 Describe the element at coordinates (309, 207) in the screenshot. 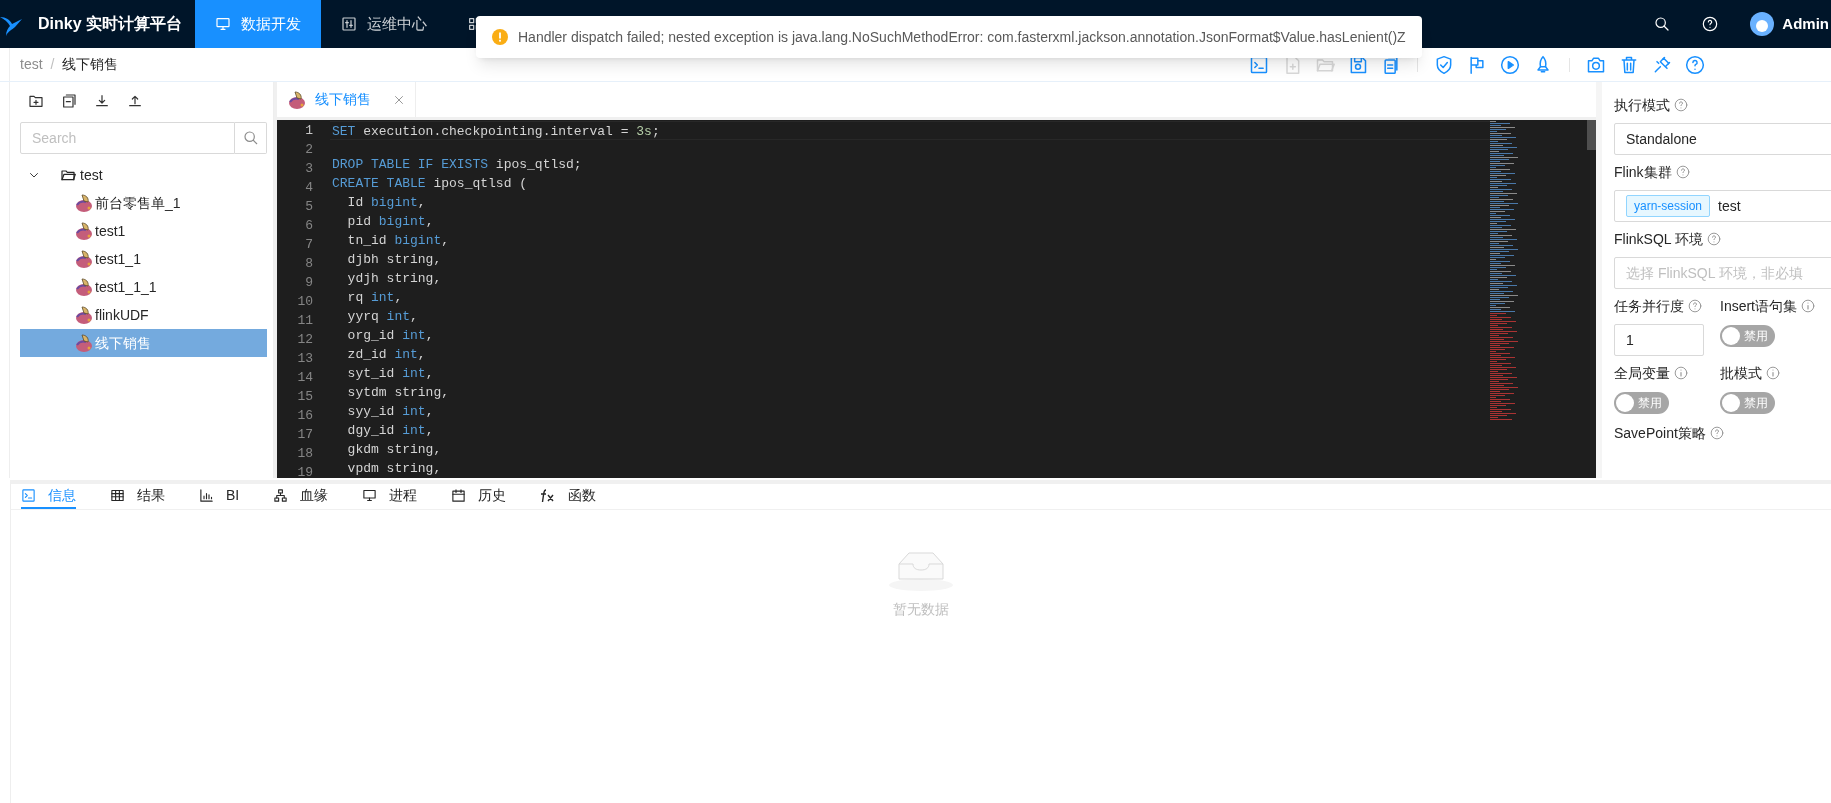

I see `line-number: 5` at that location.